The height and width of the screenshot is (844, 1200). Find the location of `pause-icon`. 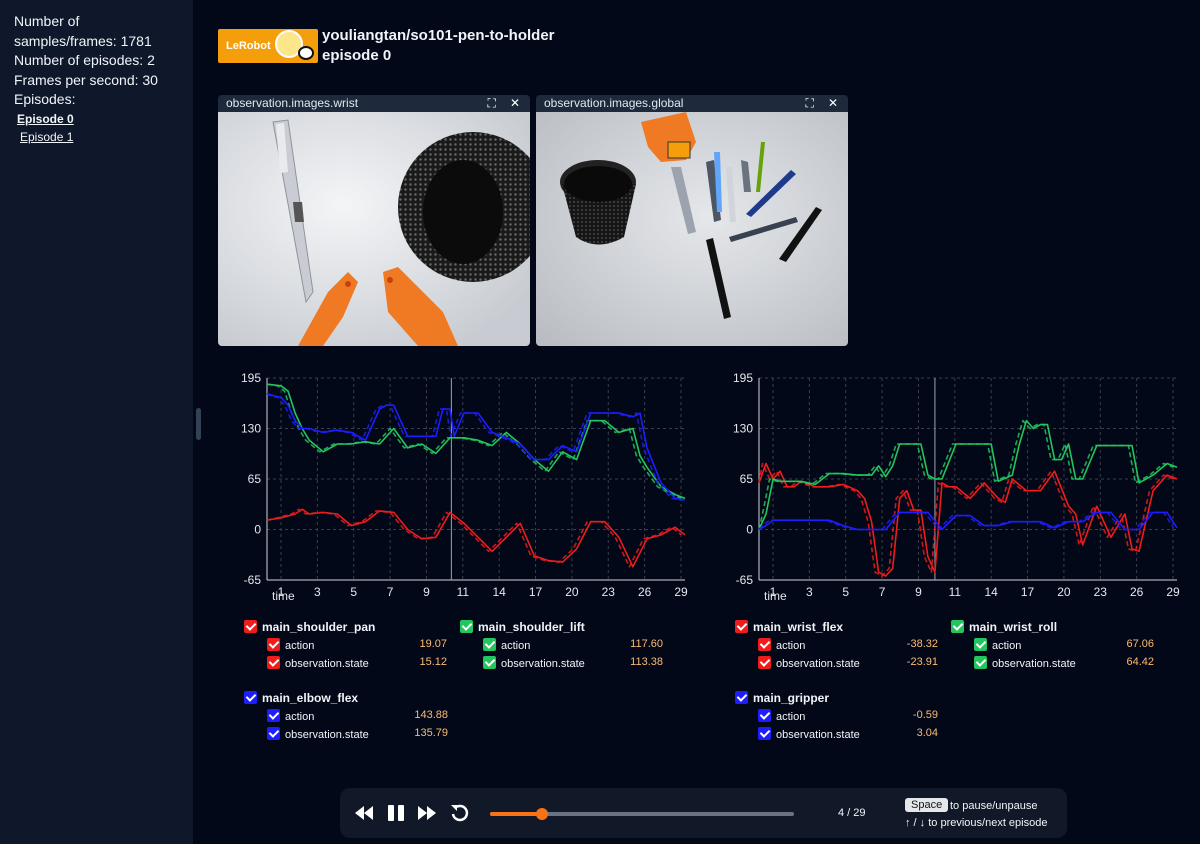

pause-icon is located at coordinates (396, 813).